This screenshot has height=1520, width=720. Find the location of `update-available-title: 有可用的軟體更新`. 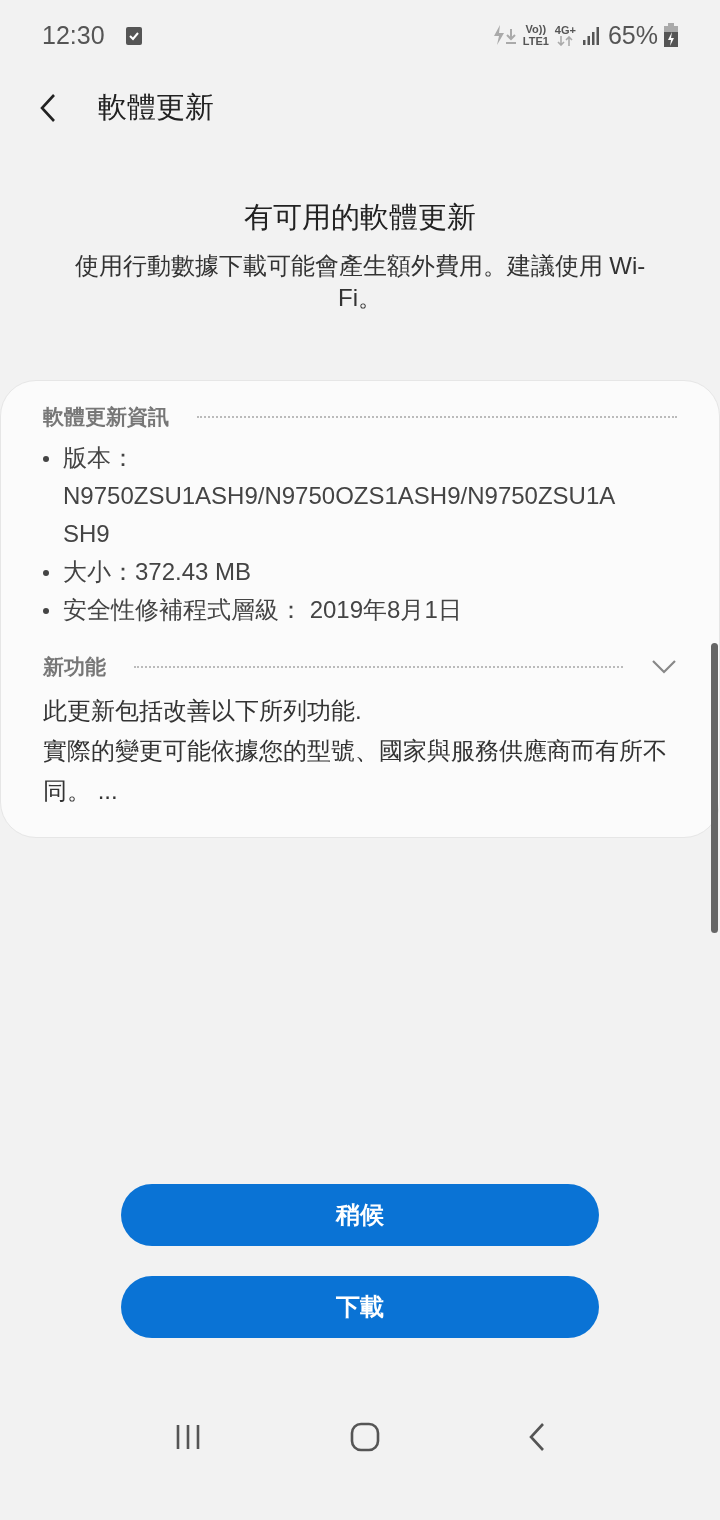

update-available-title: 有可用的軟體更新 is located at coordinates (360, 217).